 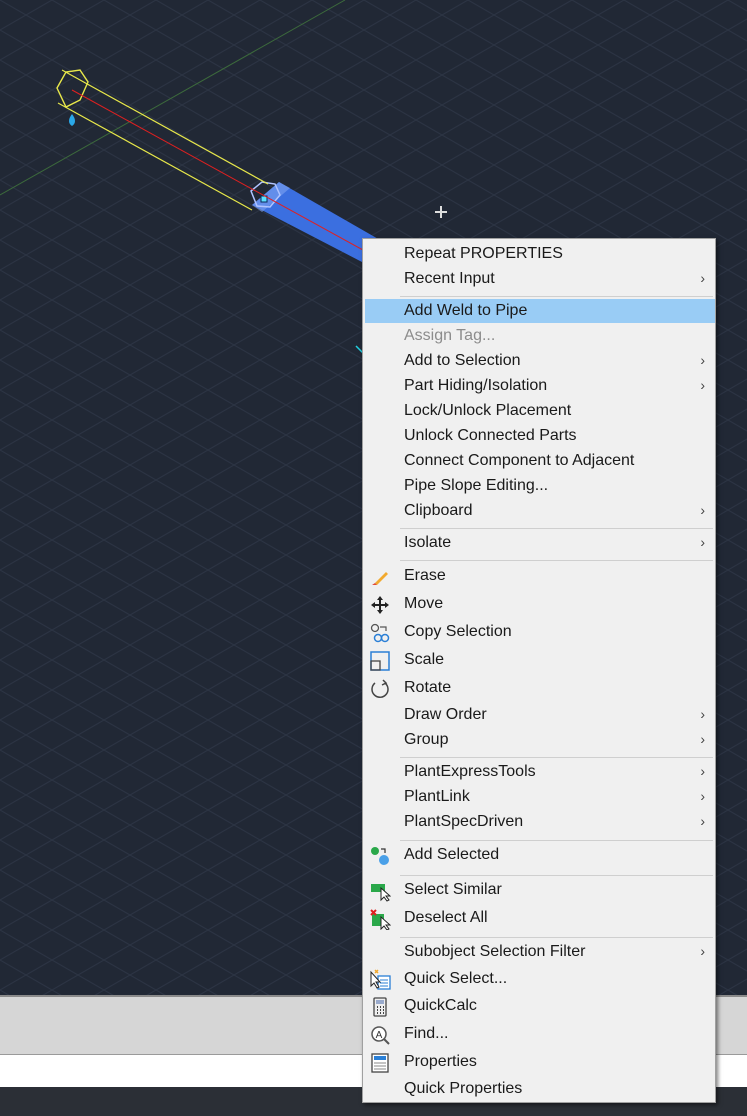 I want to click on properties-icon, so click(x=380, y=1063).